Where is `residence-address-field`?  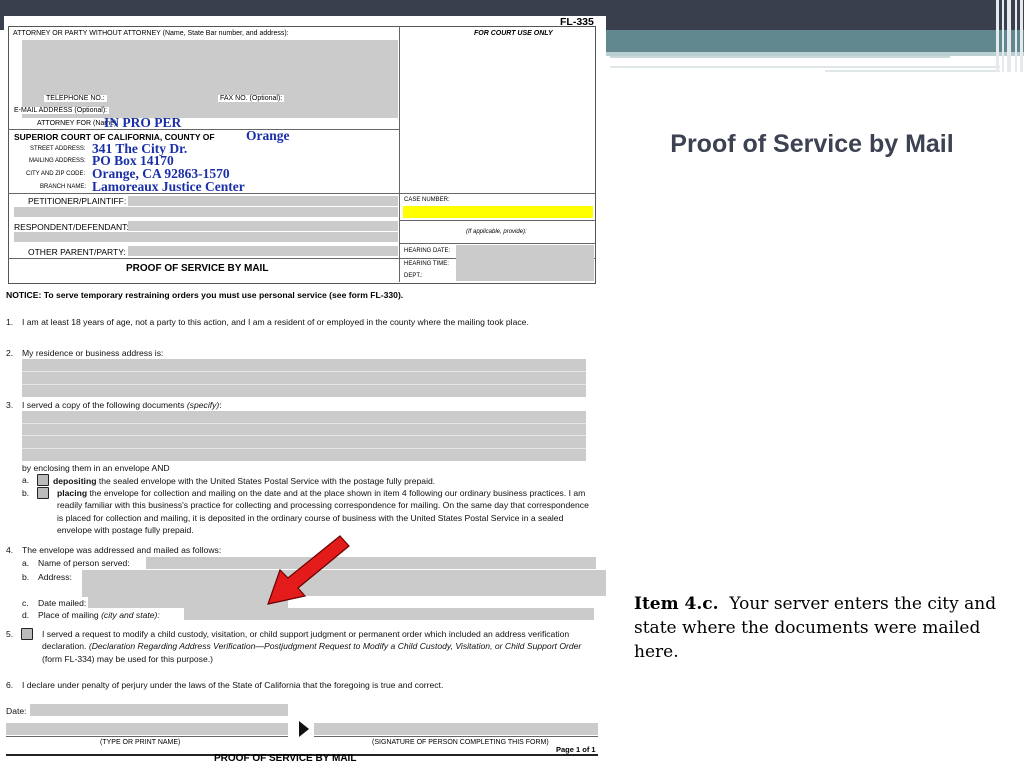
residence-address-field is located at coordinates (304, 378).